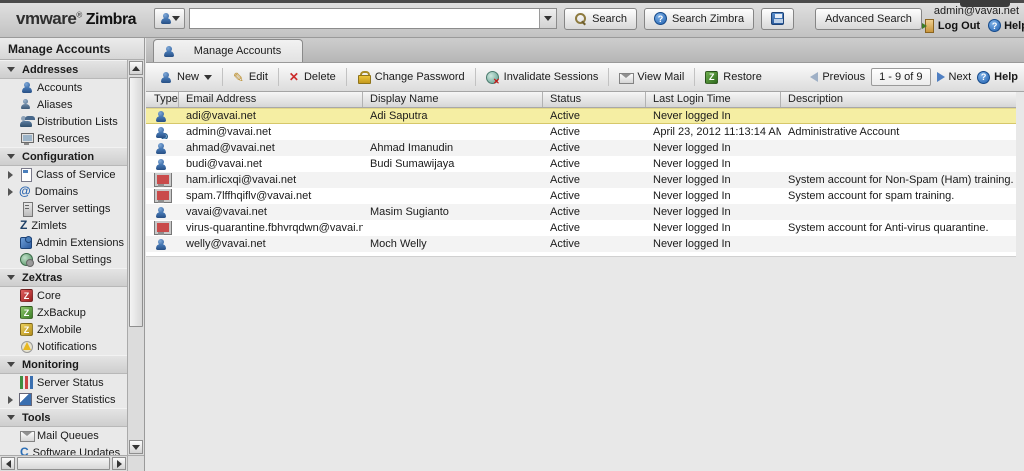 Image resolution: width=1024 pixels, height=471 pixels. I want to click on search-input, so click(373, 18).